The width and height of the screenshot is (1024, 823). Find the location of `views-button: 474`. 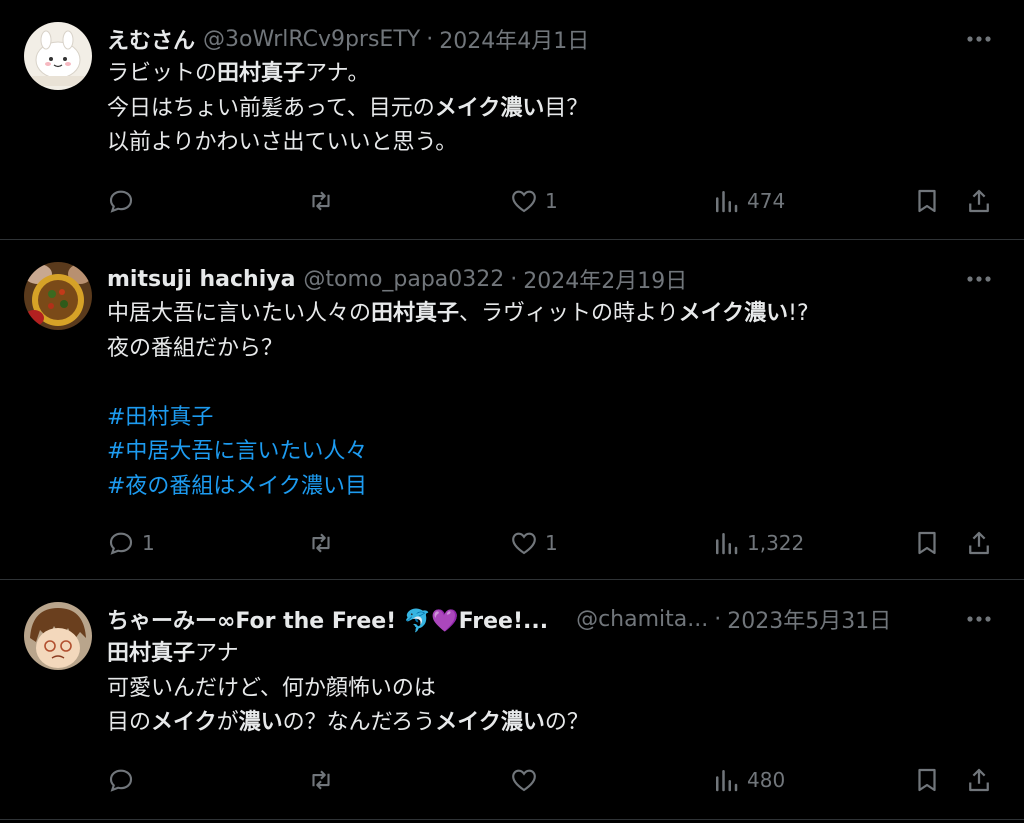

views-button: 474 is located at coordinates (748, 201).